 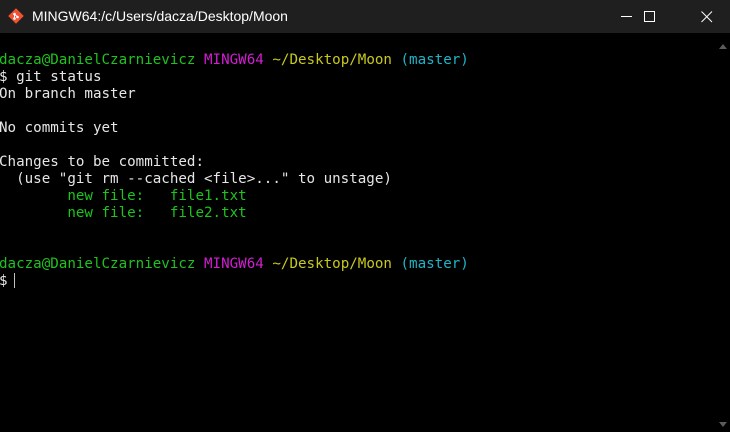 What do you see at coordinates (650, 16) in the screenshot?
I see `maximize-button` at bounding box center [650, 16].